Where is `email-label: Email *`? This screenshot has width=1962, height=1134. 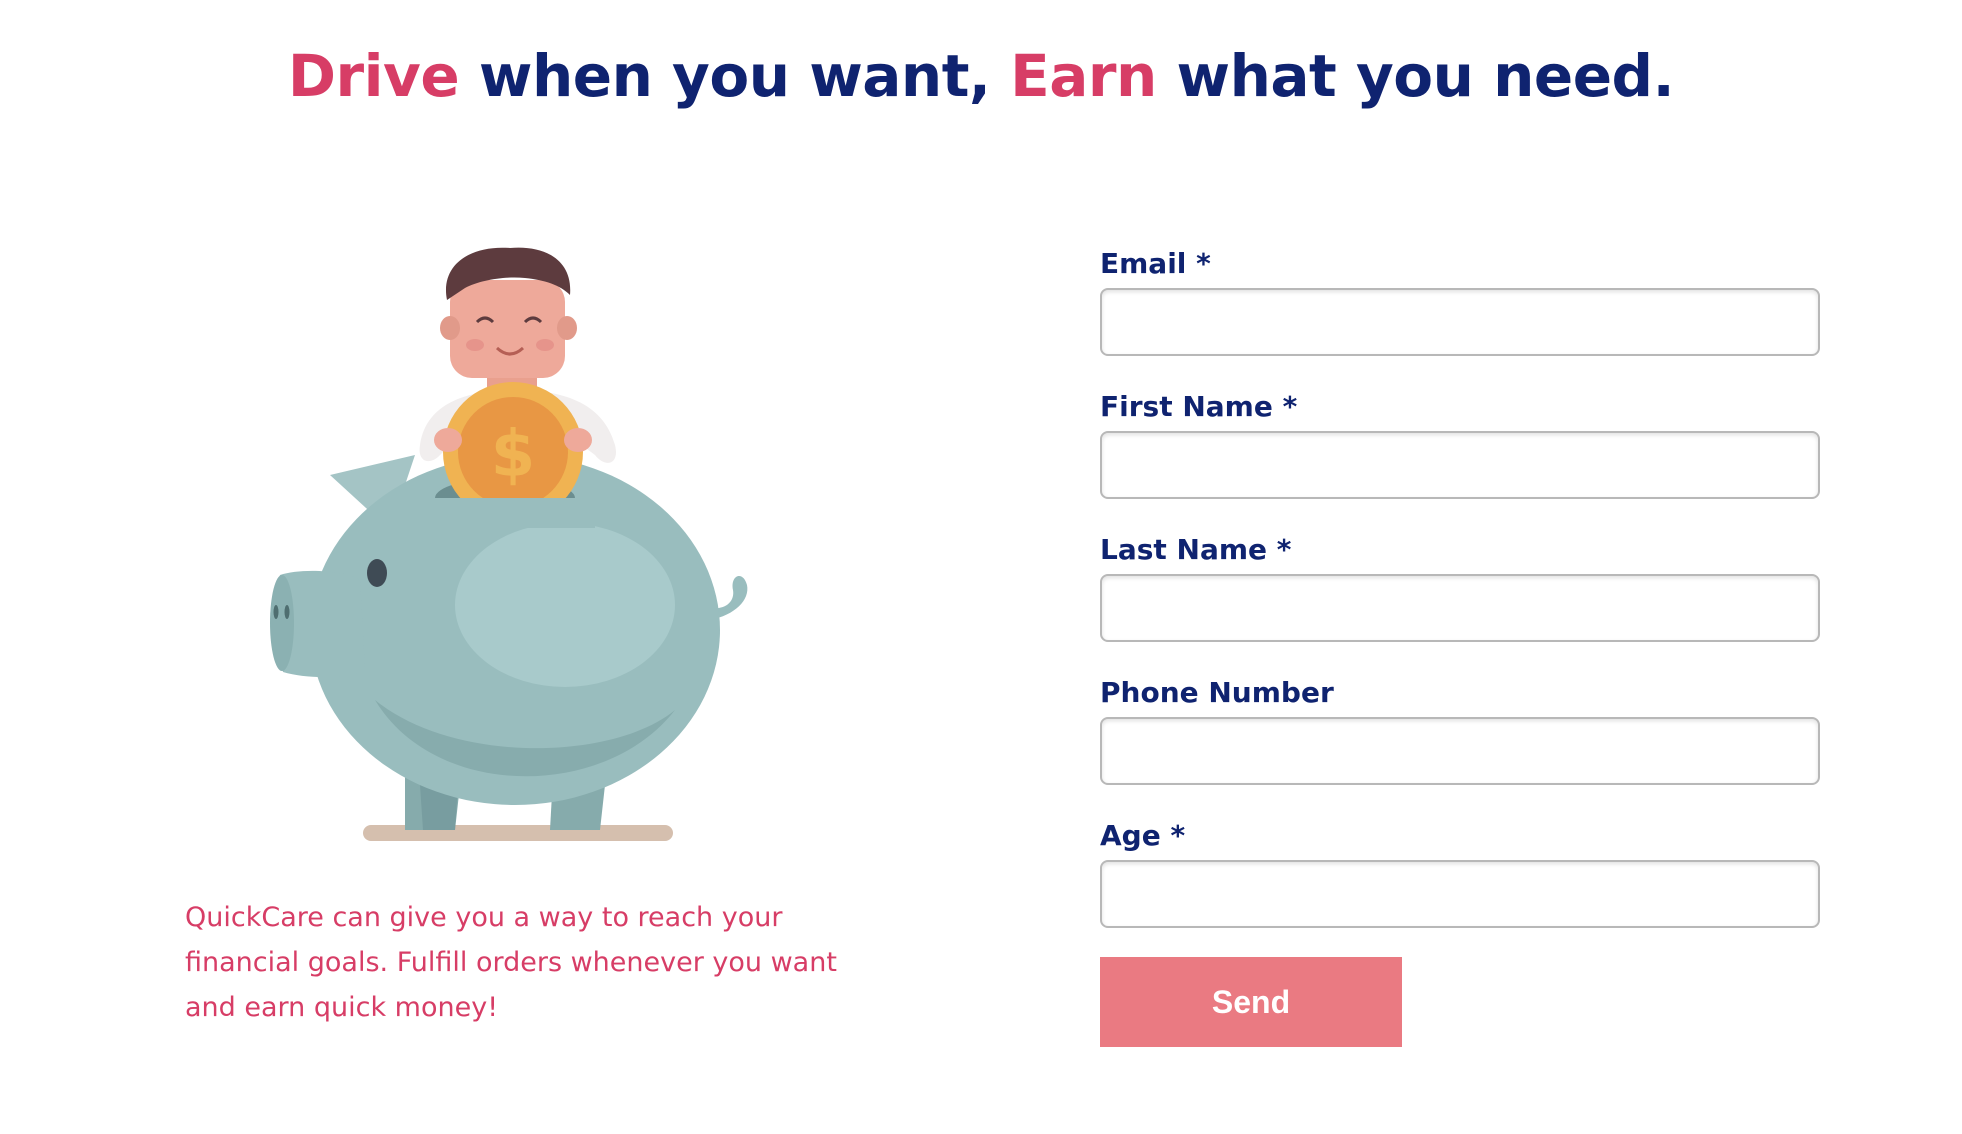 email-label: Email * is located at coordinates (1155, 263).